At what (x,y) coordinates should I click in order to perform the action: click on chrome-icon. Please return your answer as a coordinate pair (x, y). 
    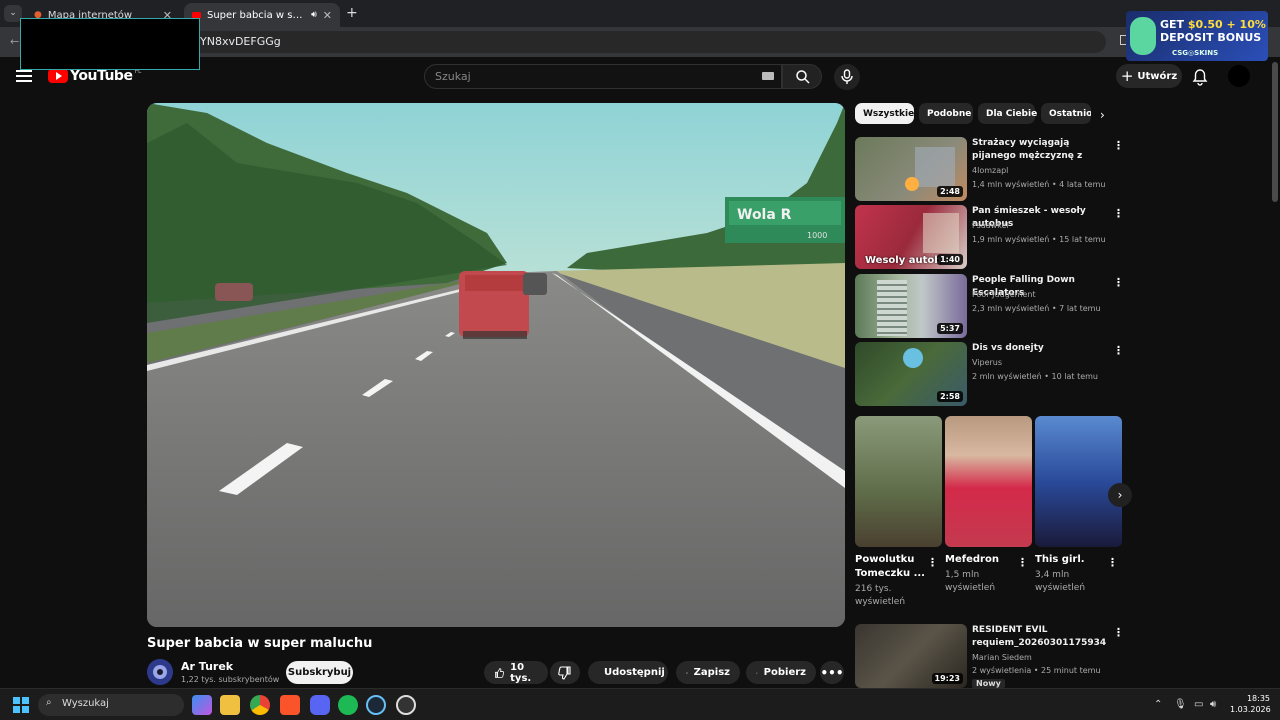
    Looking at the image, I should click on (260, 705).